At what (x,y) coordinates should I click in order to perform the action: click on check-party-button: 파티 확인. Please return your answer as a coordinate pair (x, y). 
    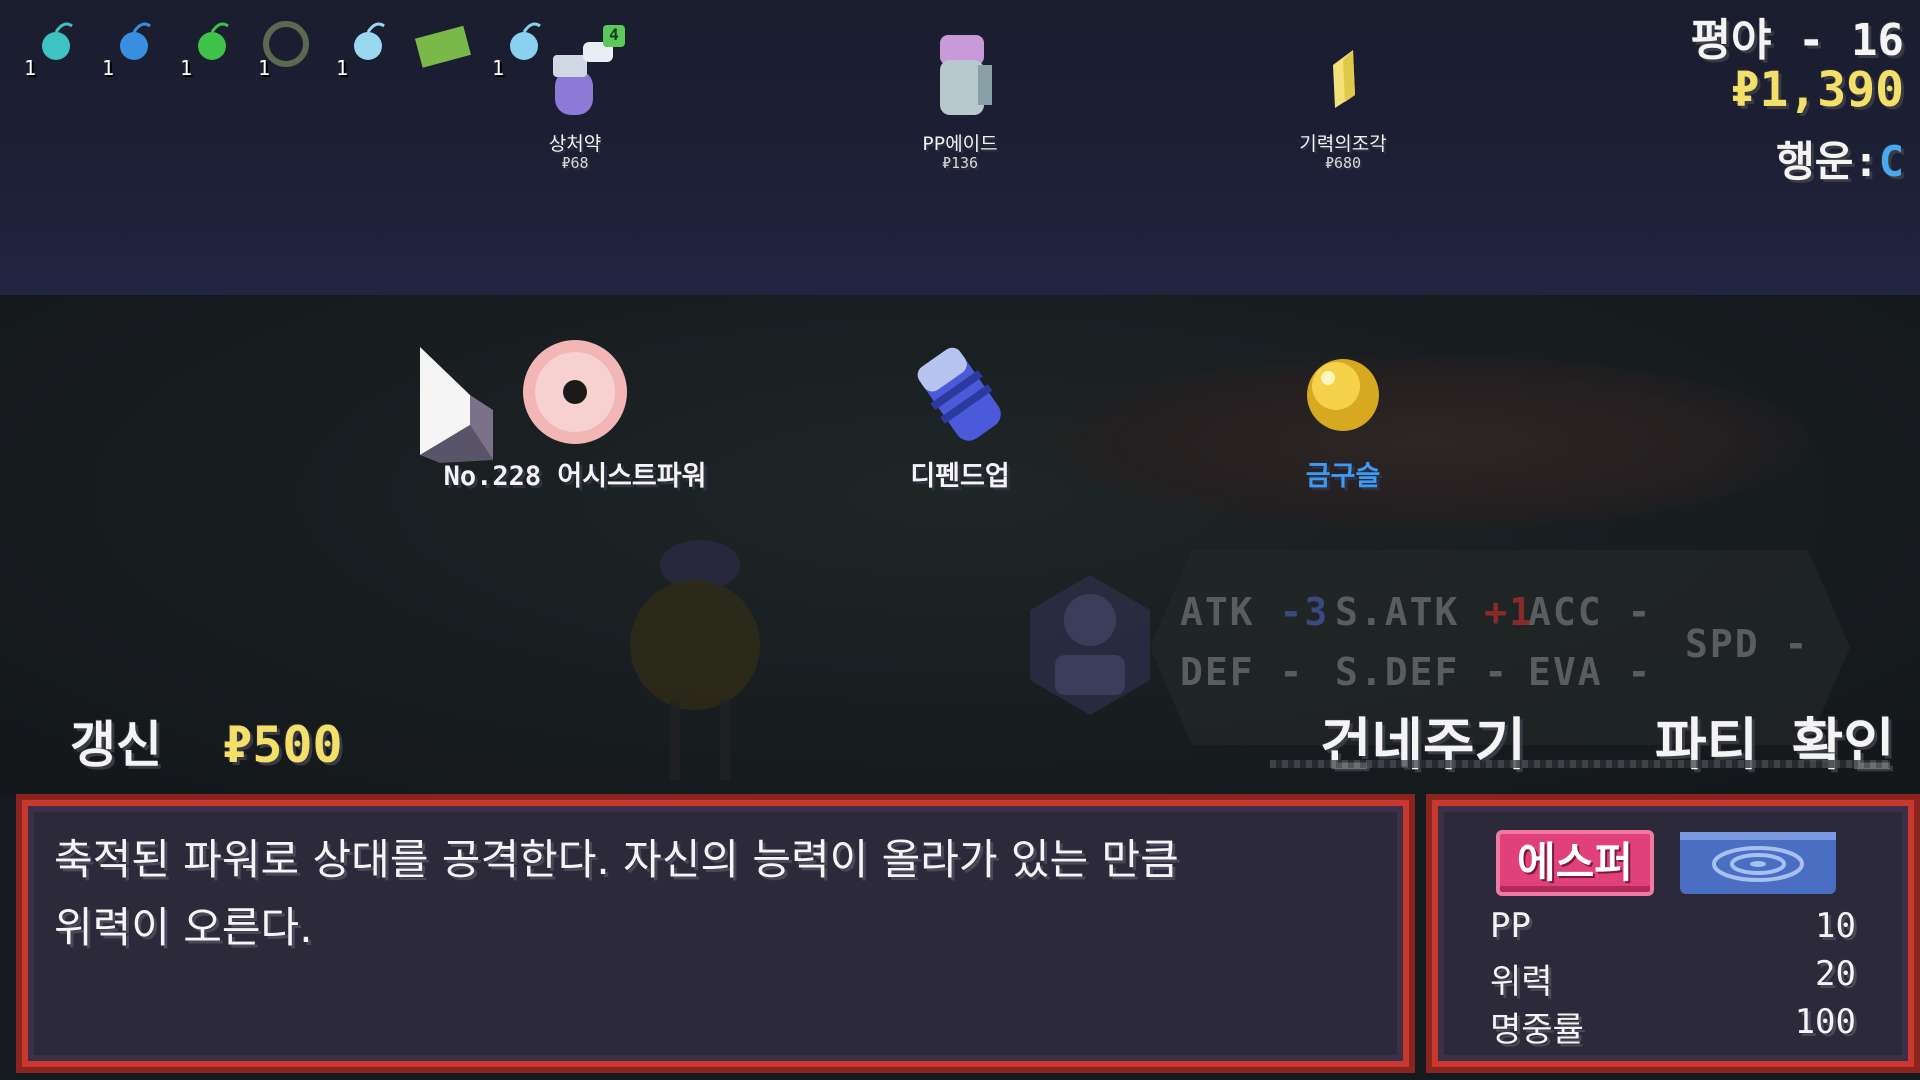
    Looking at the image, I should click on (1775, 740).